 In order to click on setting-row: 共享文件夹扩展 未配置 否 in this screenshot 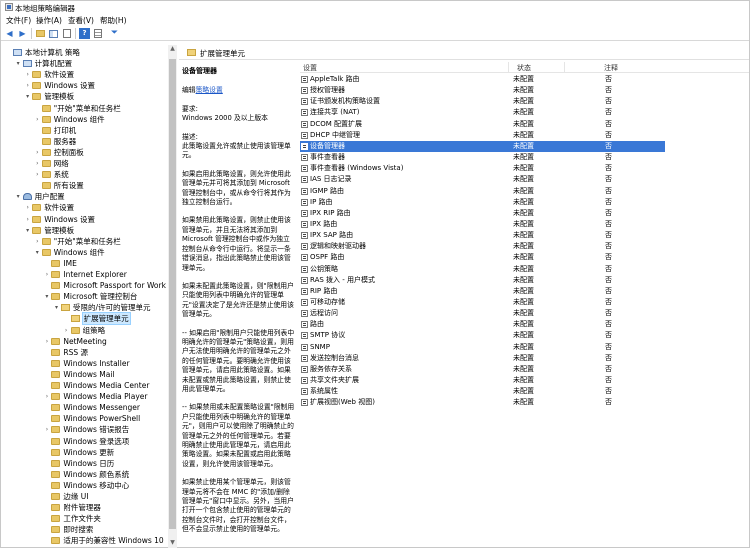, I will do `click(482, 380)`.